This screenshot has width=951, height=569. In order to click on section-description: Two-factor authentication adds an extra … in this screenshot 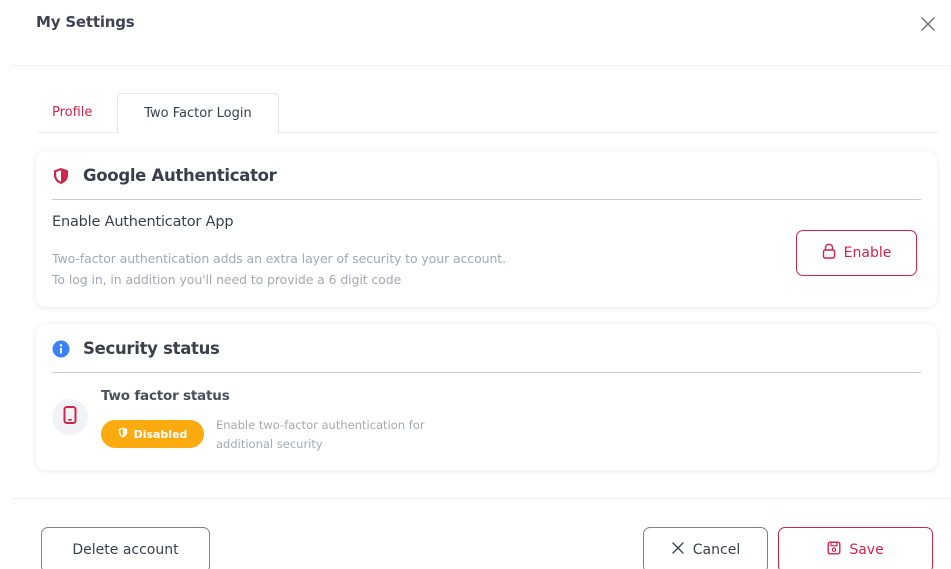, I will do `click(392, 269)`.